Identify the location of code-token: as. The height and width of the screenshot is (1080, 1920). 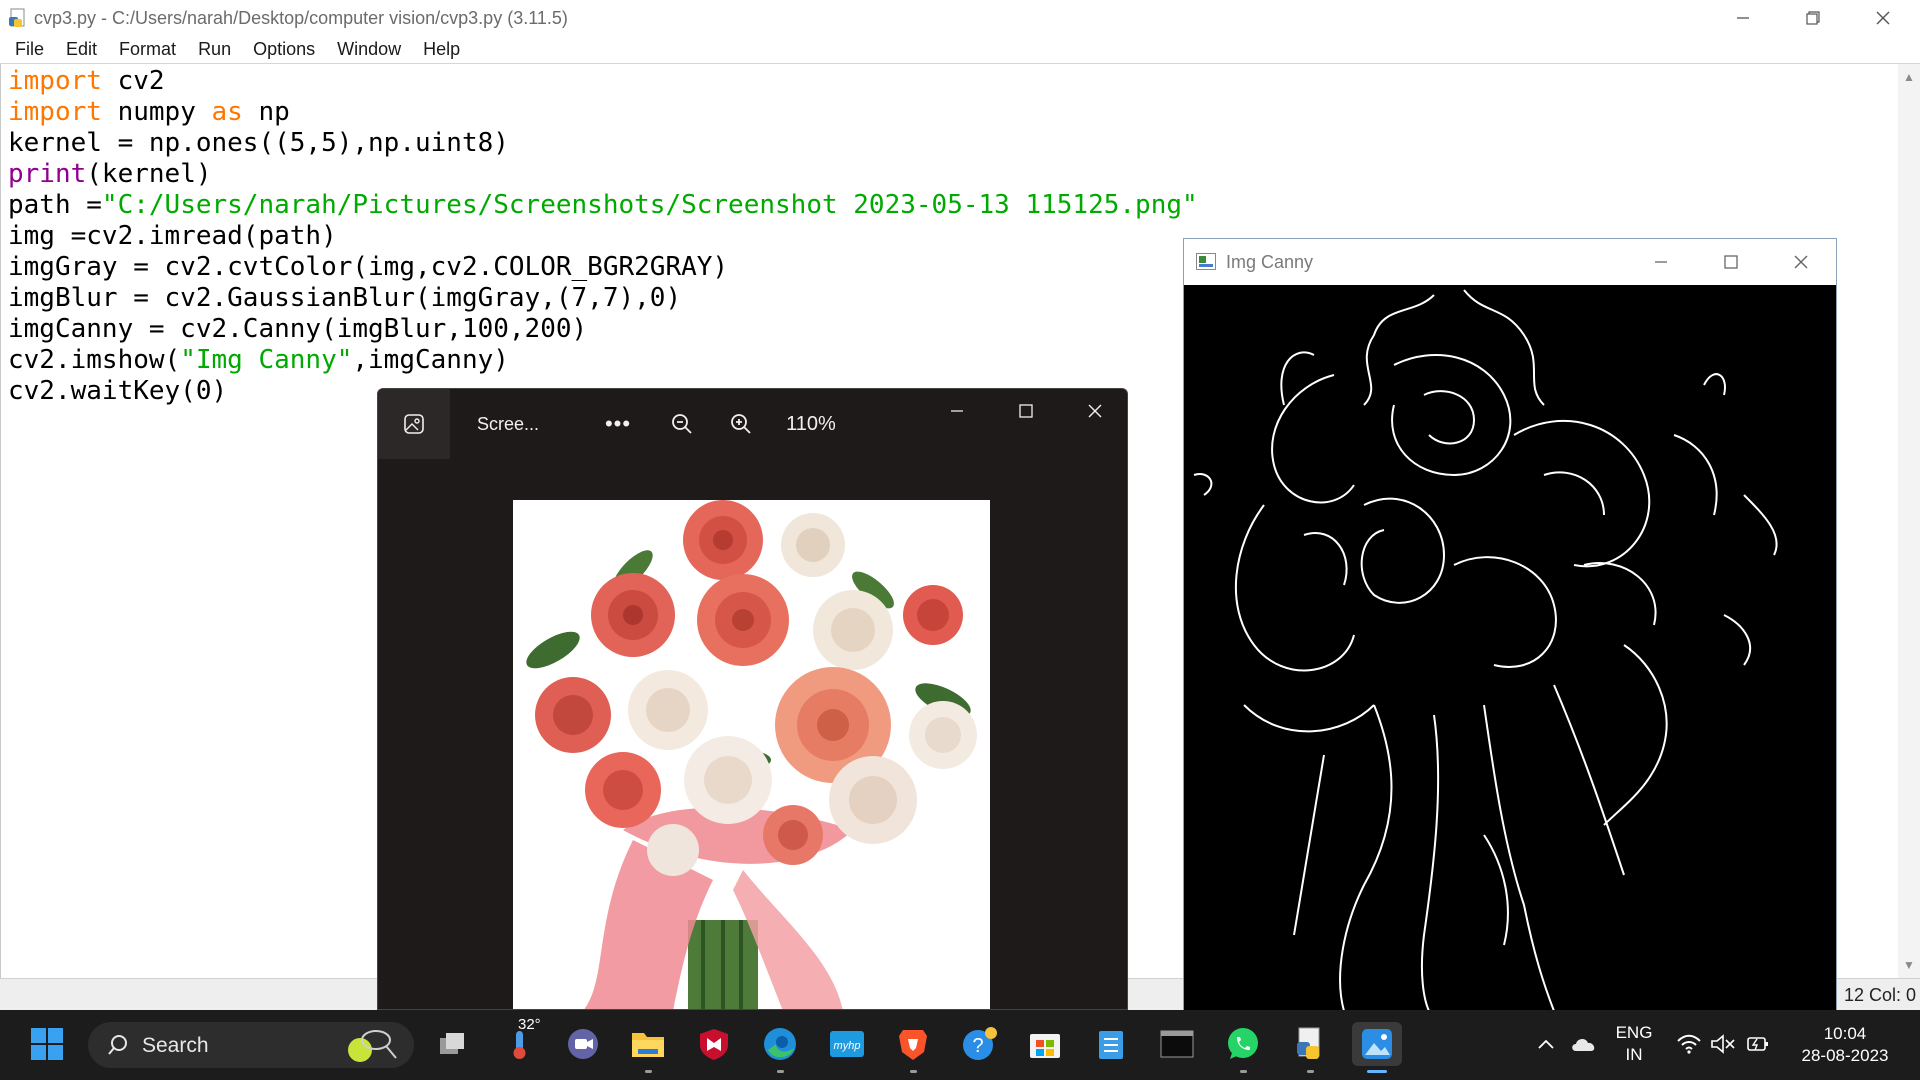
(227, 112).